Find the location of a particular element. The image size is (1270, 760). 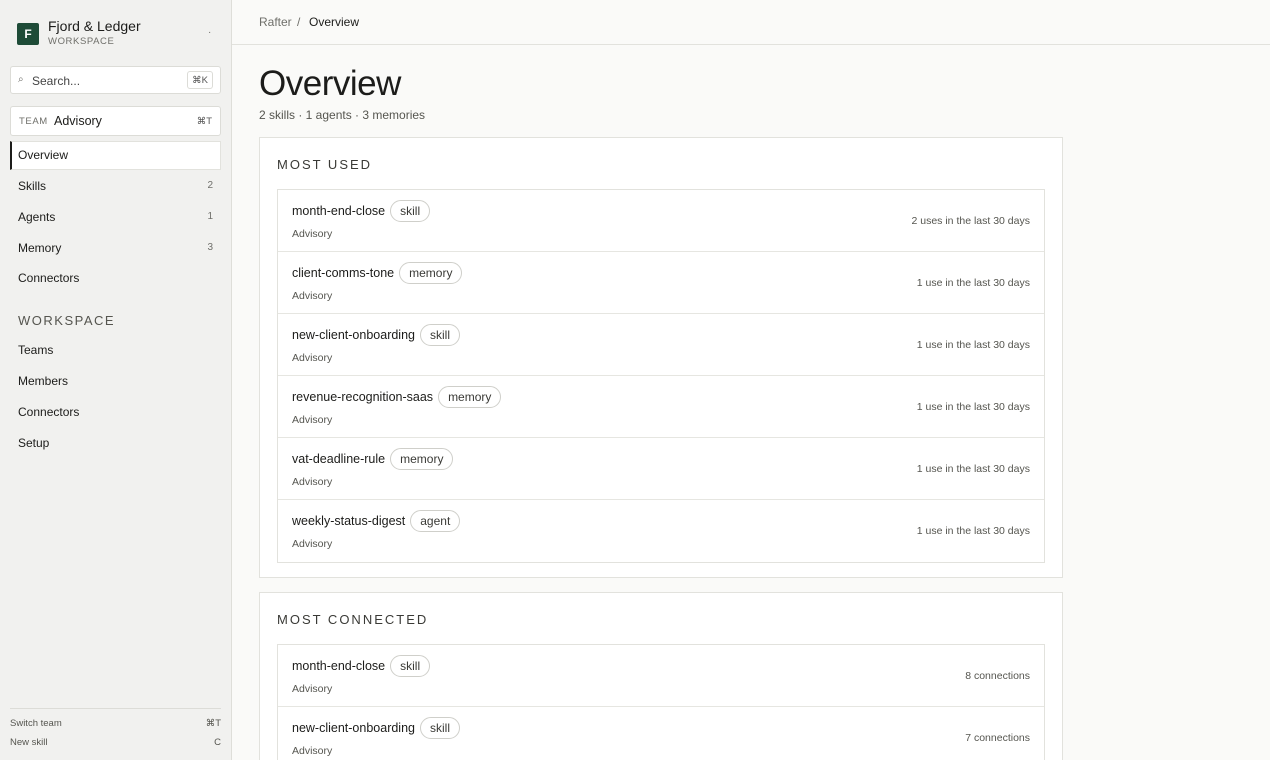

sidebar-footer: Switch team ⌘T New skill C is located at coordinates (115, 728).